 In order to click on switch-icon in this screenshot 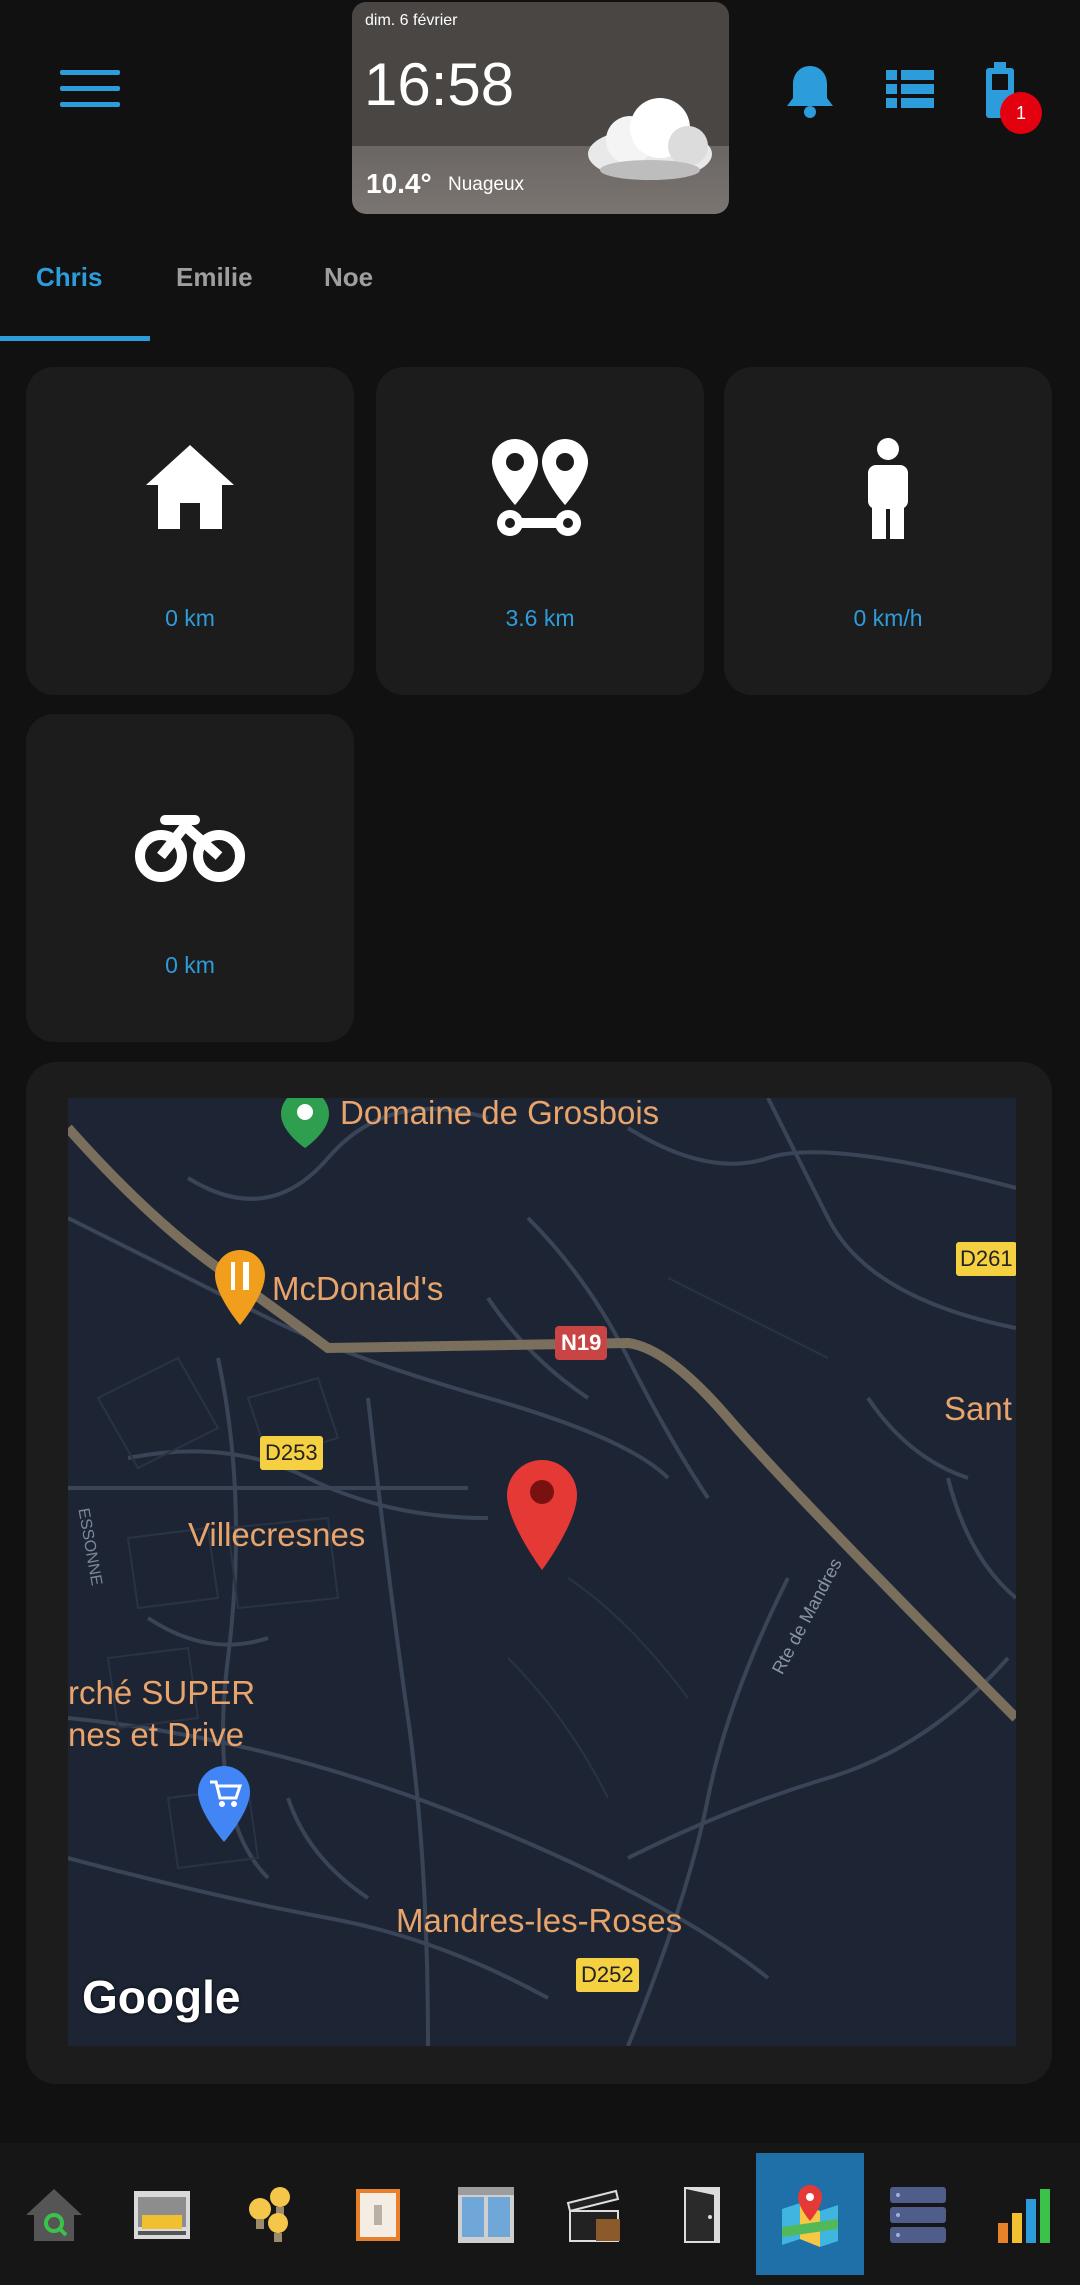, I will do `click(378, 2215)`.